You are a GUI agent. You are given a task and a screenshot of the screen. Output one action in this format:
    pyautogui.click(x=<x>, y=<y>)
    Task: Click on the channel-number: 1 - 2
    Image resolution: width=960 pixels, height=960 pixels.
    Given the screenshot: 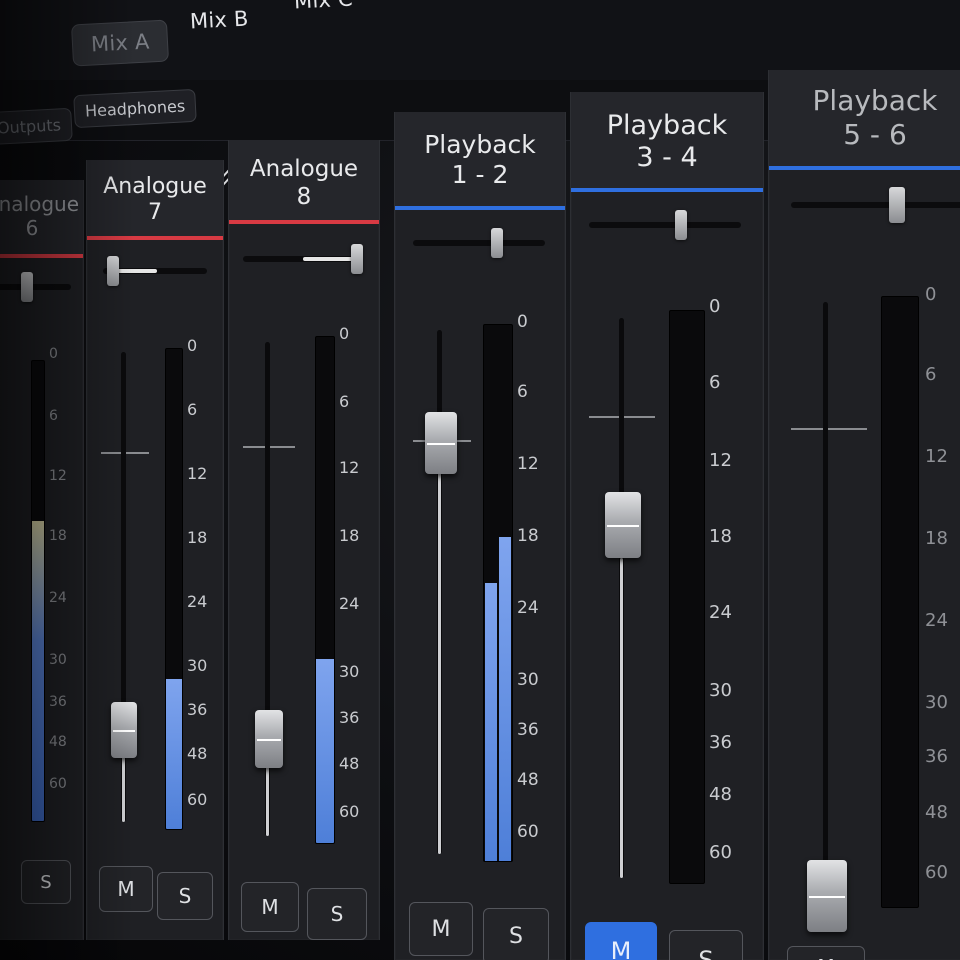 What is the action you would take?
    pyautogui.click(x=480, y=174)
    